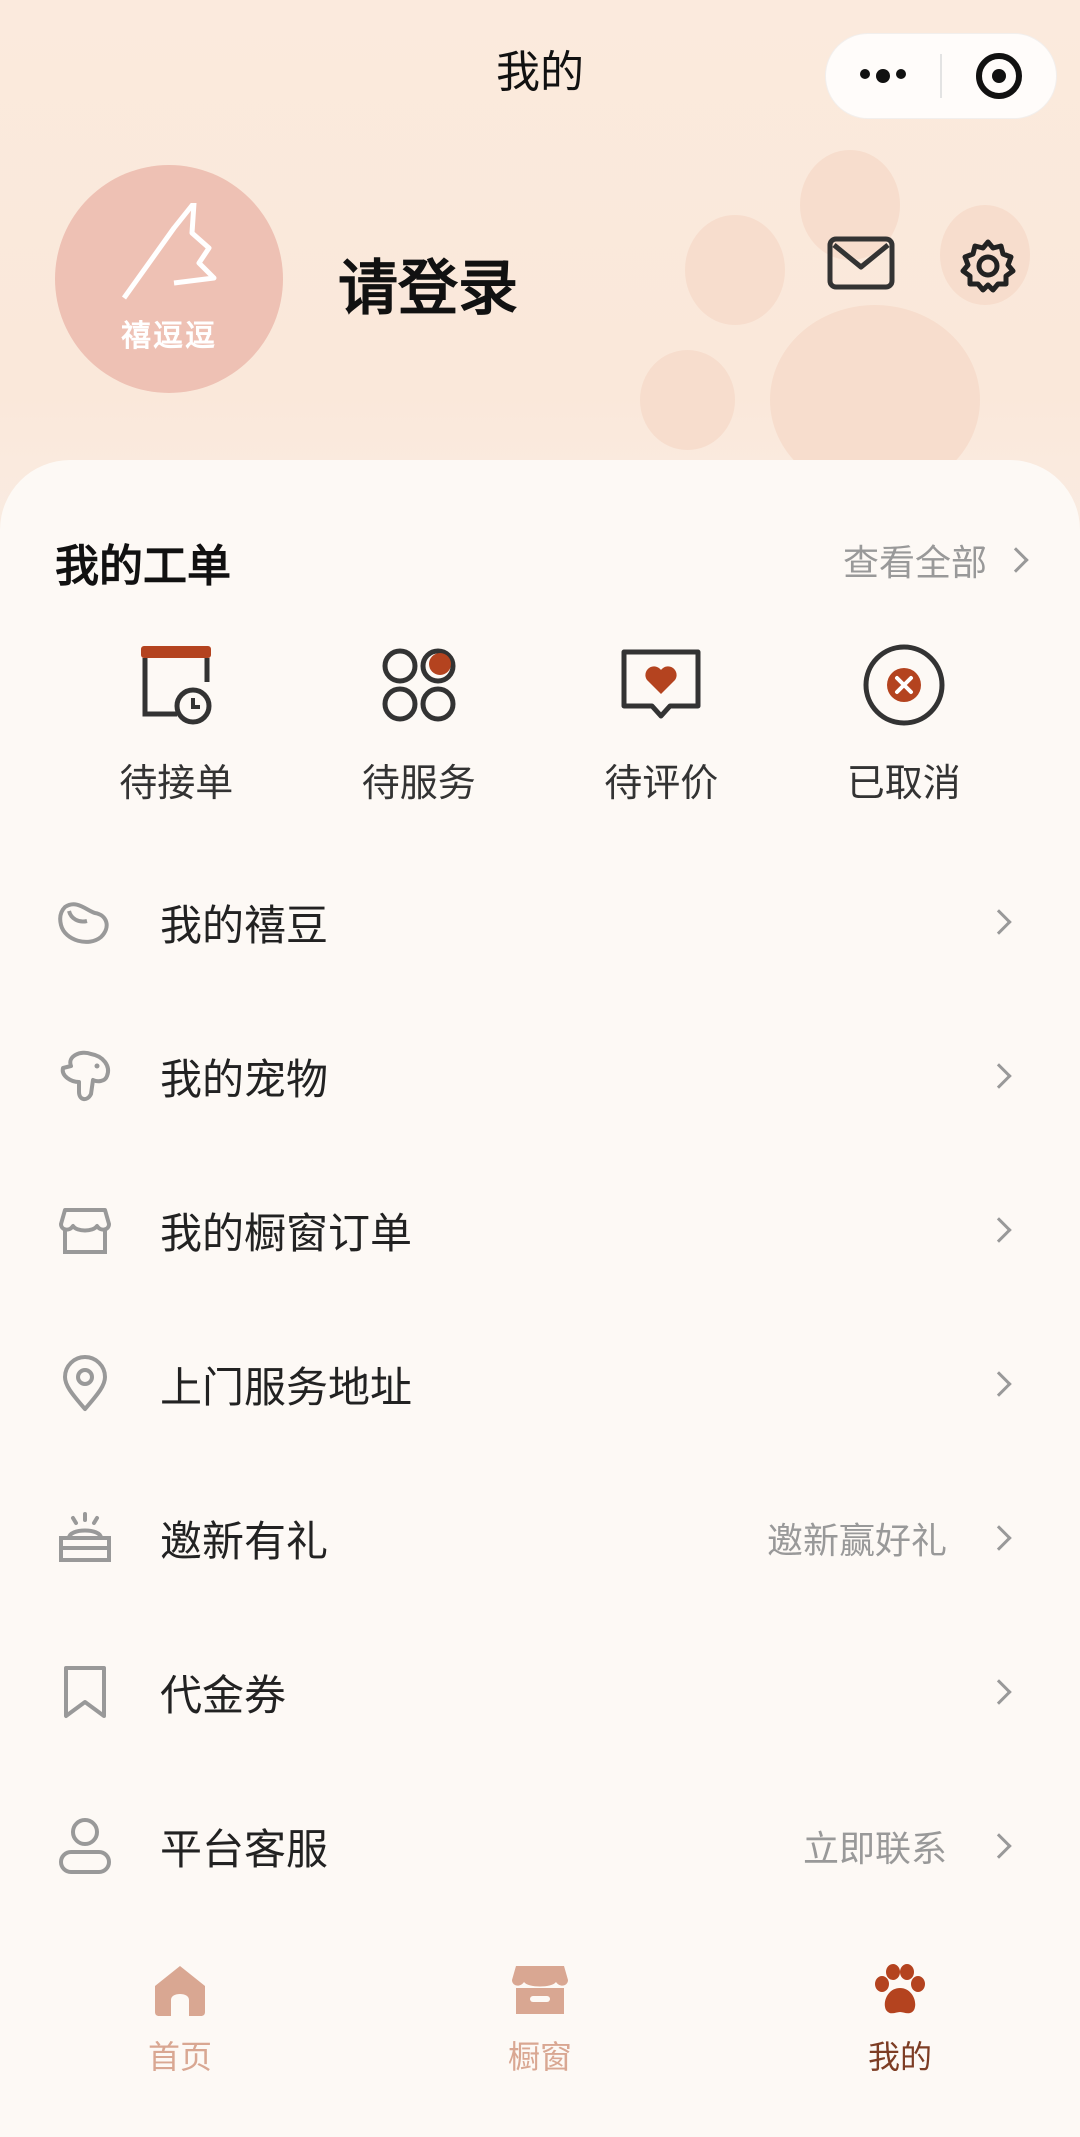 The height and width of the screenshot is (2137, 1080). I want to click on order-label: 待接单, so click(176, 783).